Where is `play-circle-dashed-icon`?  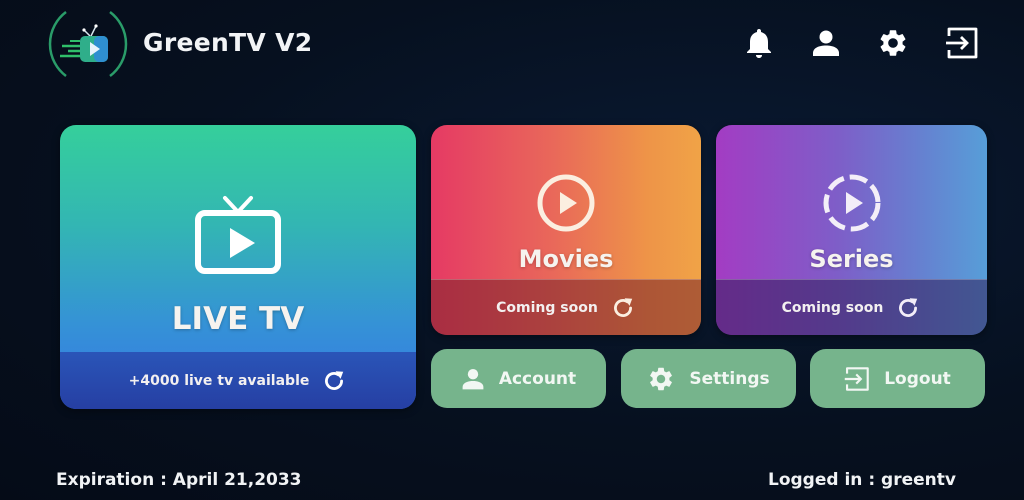 play-circle-dashed-icon is located at coordinates (852, 205).